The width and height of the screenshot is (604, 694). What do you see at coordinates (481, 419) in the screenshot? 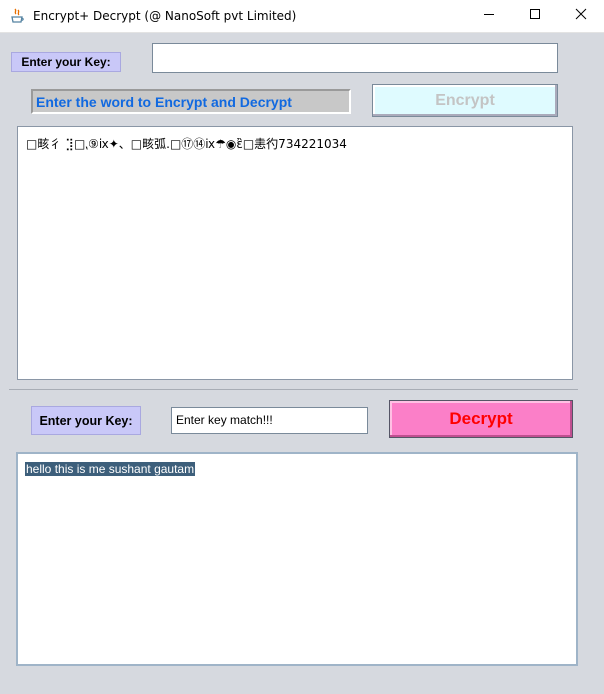
I see `decrypt-button: Decrypt` at bounding box center [481, 419].